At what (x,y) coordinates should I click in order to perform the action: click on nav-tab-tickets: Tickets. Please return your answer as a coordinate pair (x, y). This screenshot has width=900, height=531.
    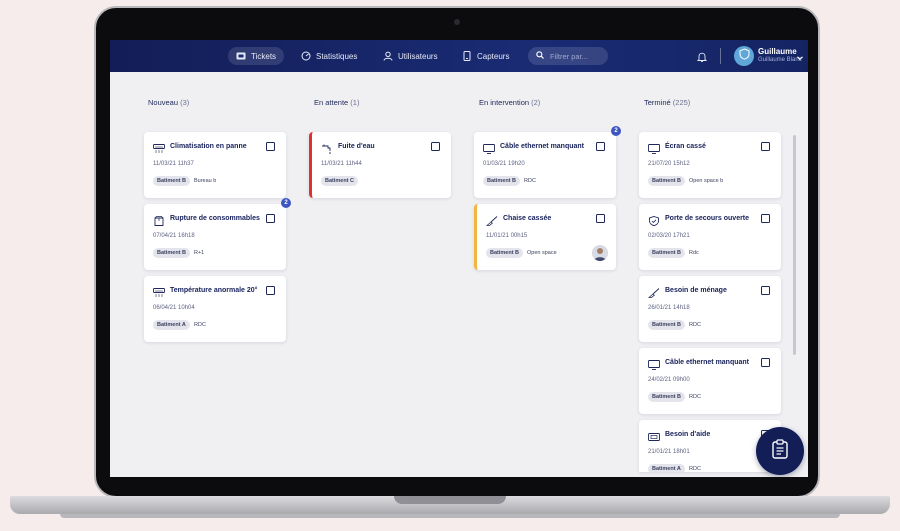
    Looking at the image, I should click on (256, 56).